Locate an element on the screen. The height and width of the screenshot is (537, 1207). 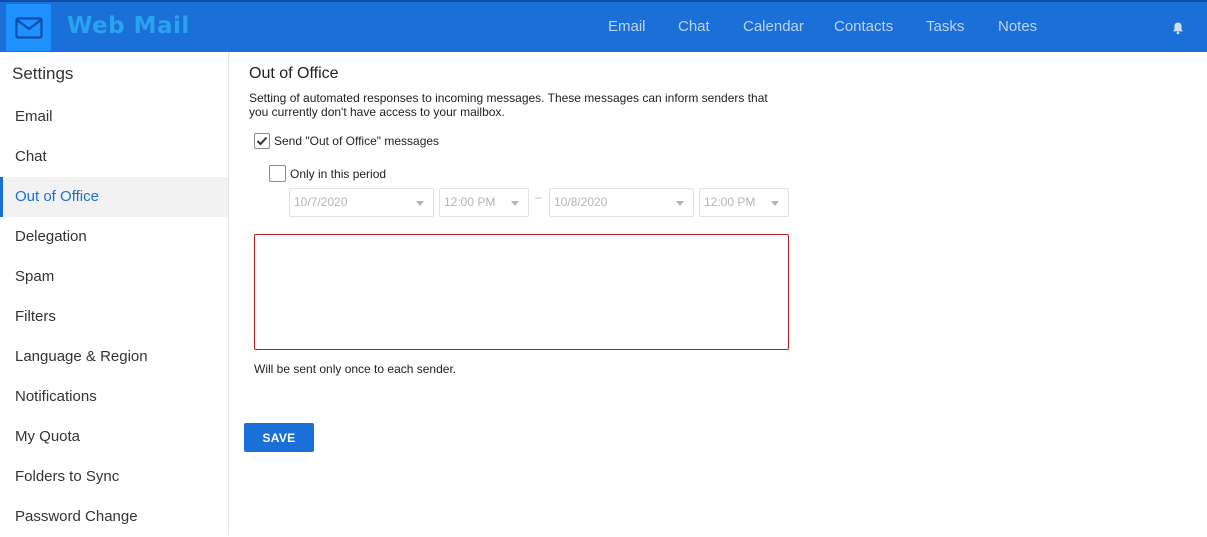
only-period-row: Only in this period is located at coordinates (327, 173).